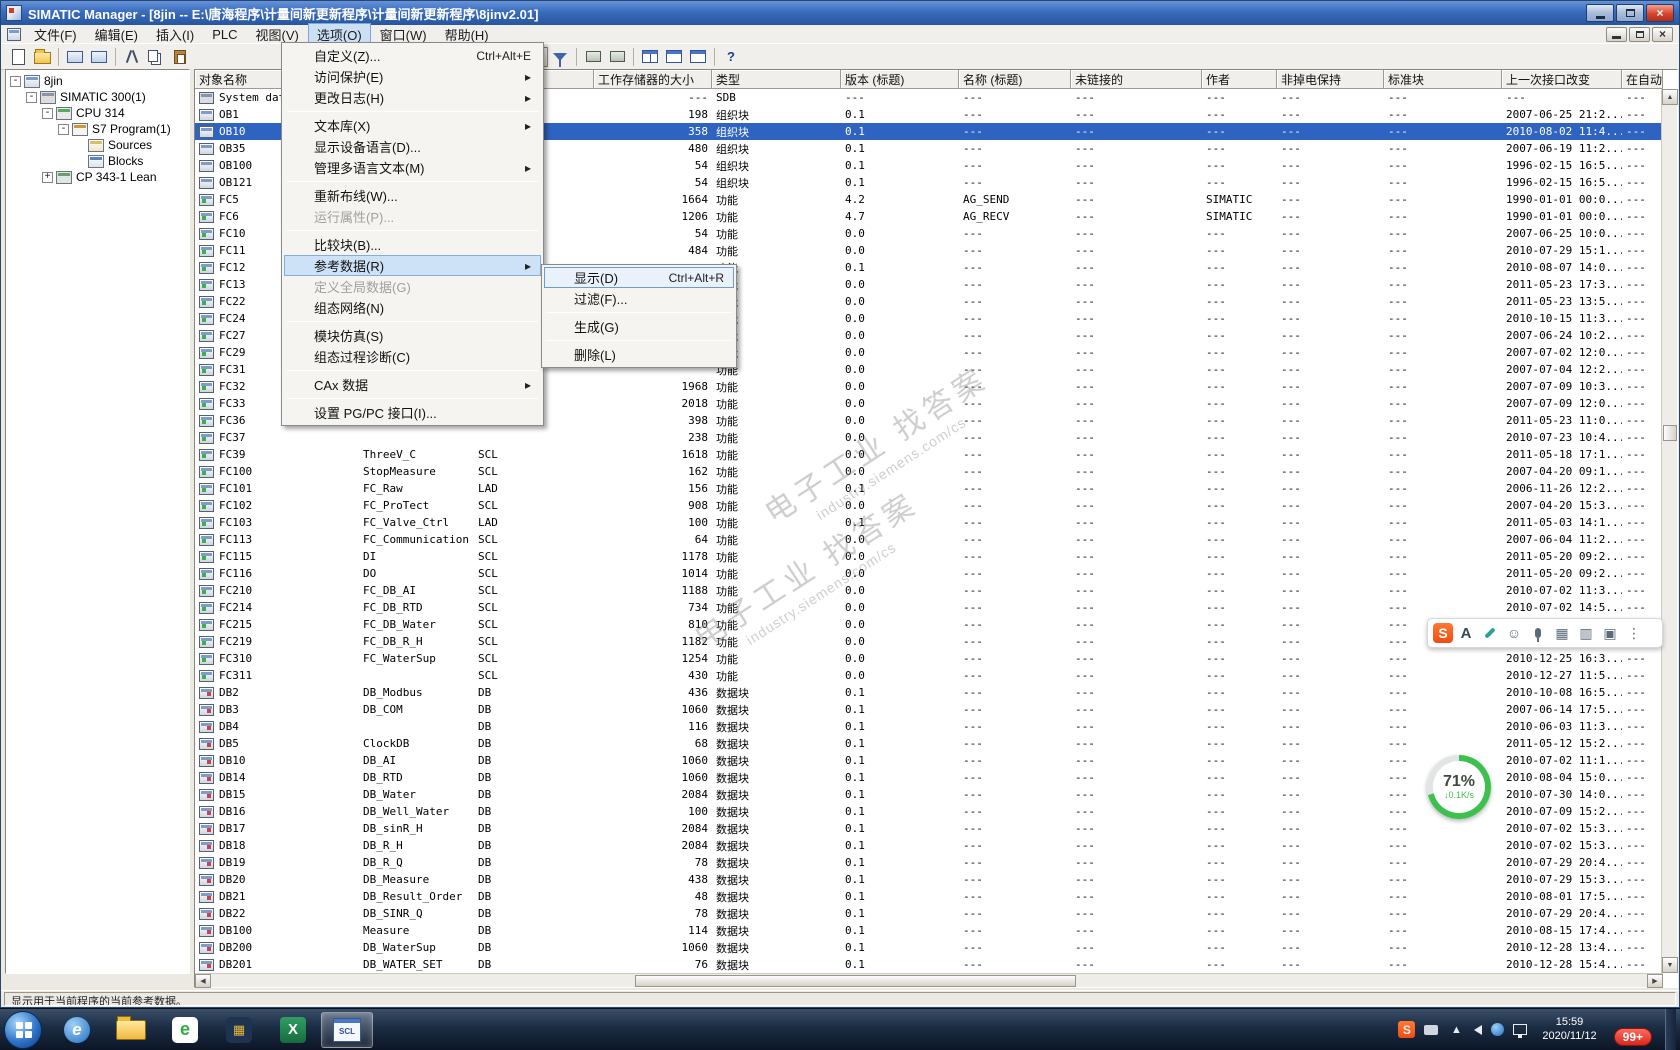 This screenshot has height=1050, width=1680. I want to click on menu-item-access-protection: 访问保护(E) ▸, so click(412, 76).